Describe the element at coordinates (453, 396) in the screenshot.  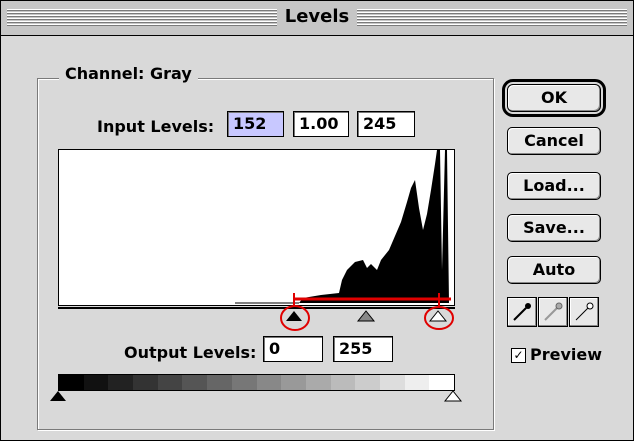
I see `output-white-handle` at that location.